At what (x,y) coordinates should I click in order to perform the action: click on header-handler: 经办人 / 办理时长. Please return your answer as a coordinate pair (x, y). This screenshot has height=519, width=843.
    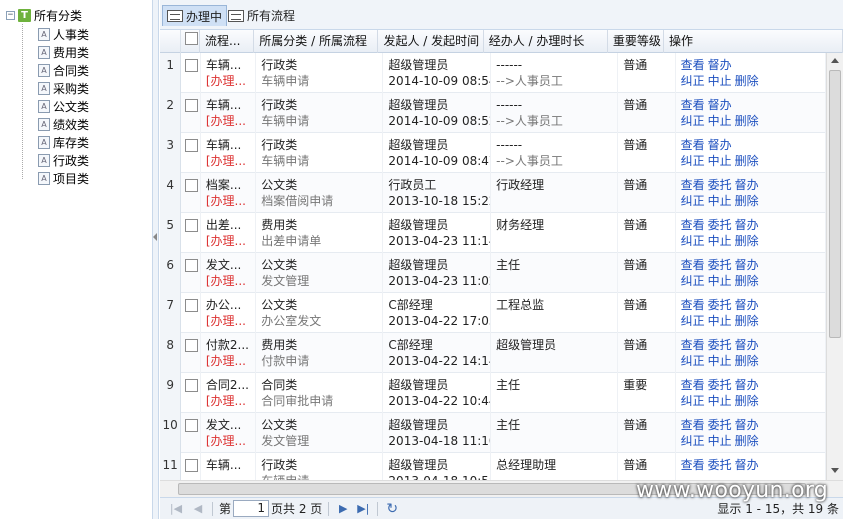
    Looking at the image, I should click on (546, 41).